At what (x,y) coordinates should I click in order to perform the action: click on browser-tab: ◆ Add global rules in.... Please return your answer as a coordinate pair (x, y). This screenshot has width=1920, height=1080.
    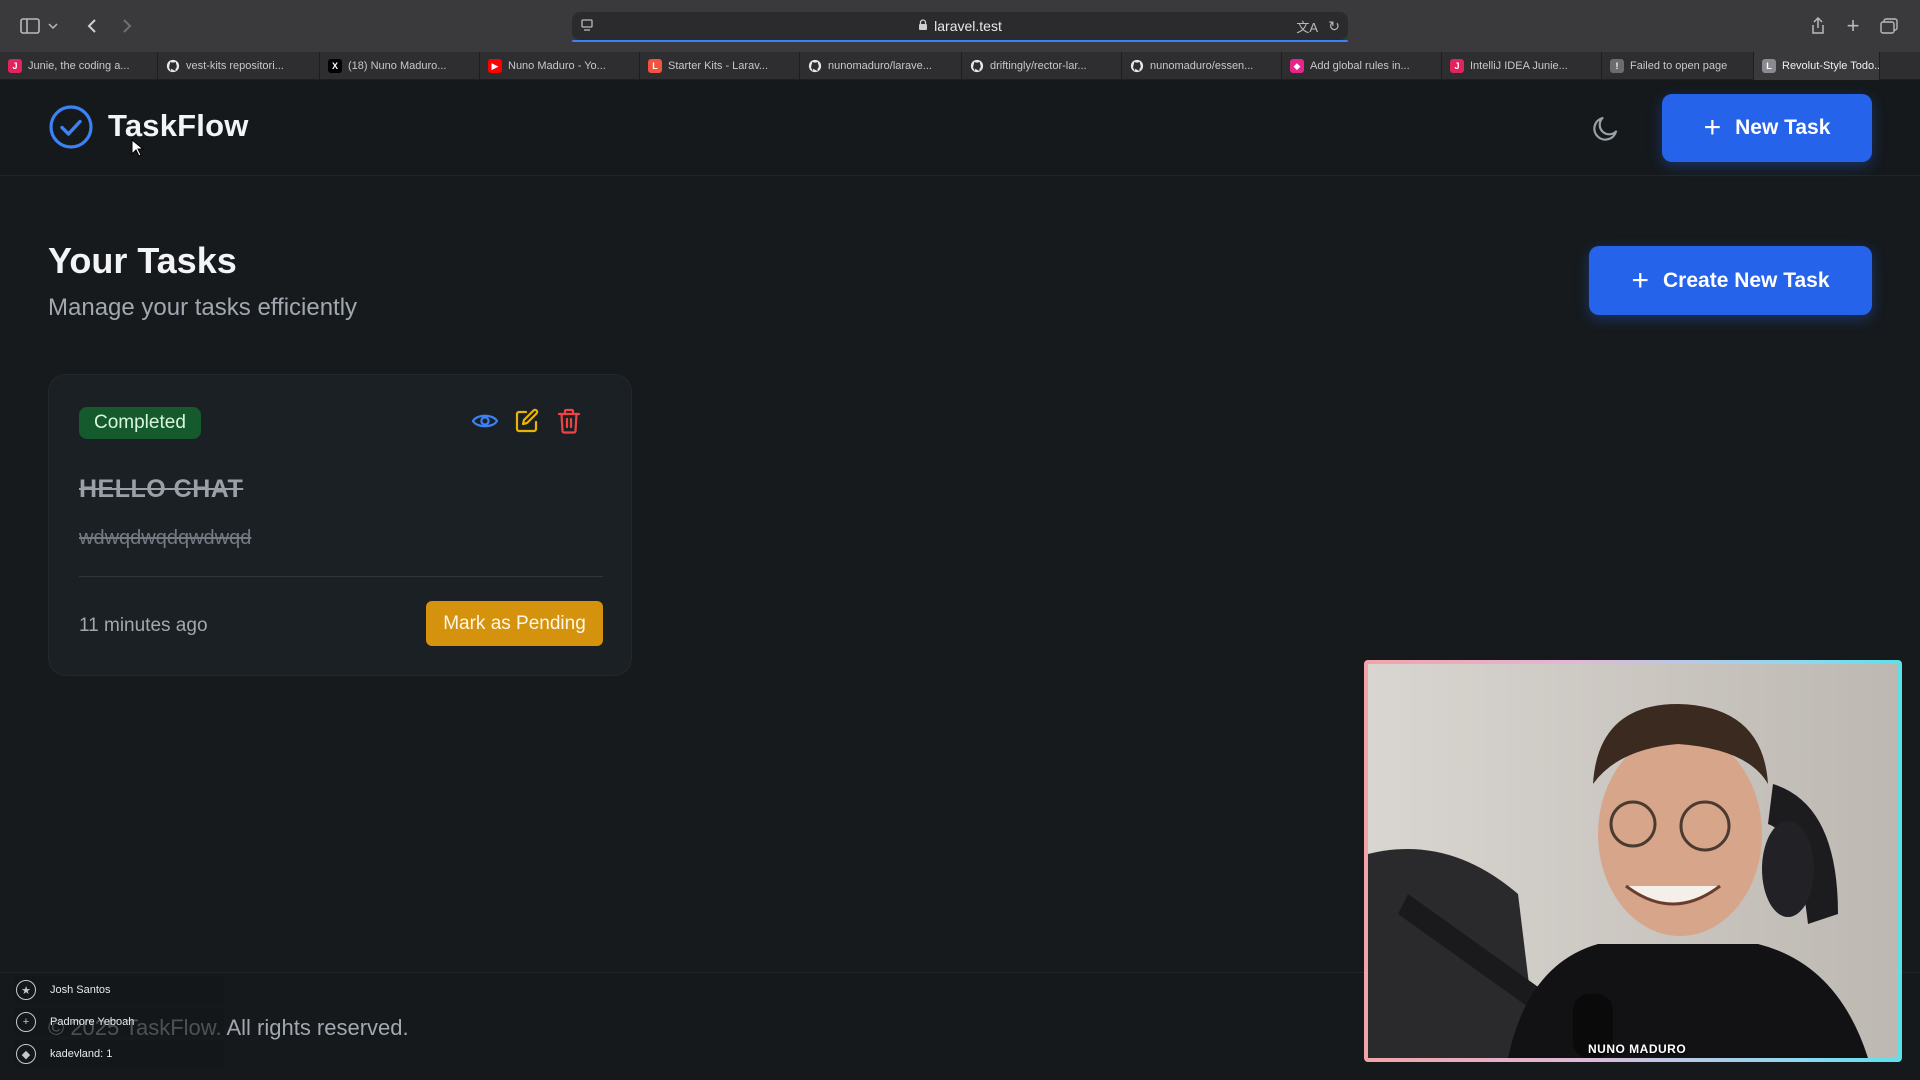
    Looking at the image, I should click on (1362, 66).